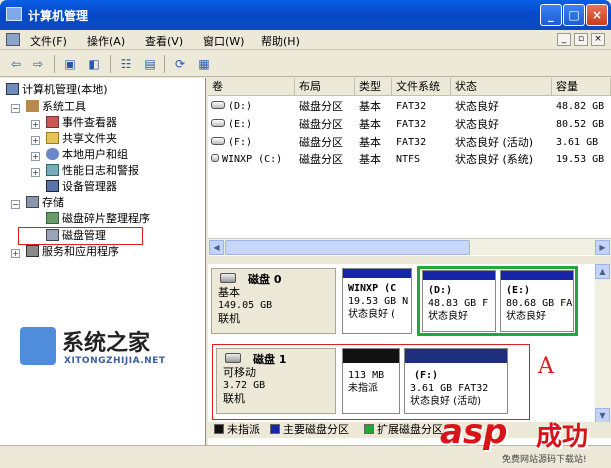 This screenshot has width=611, height=468. I want to click on menu-bar: 文件(F) 操作(A) 查看(V) 窗口(W) 帮助(H) _ ▫ ×, so click(305, 40).